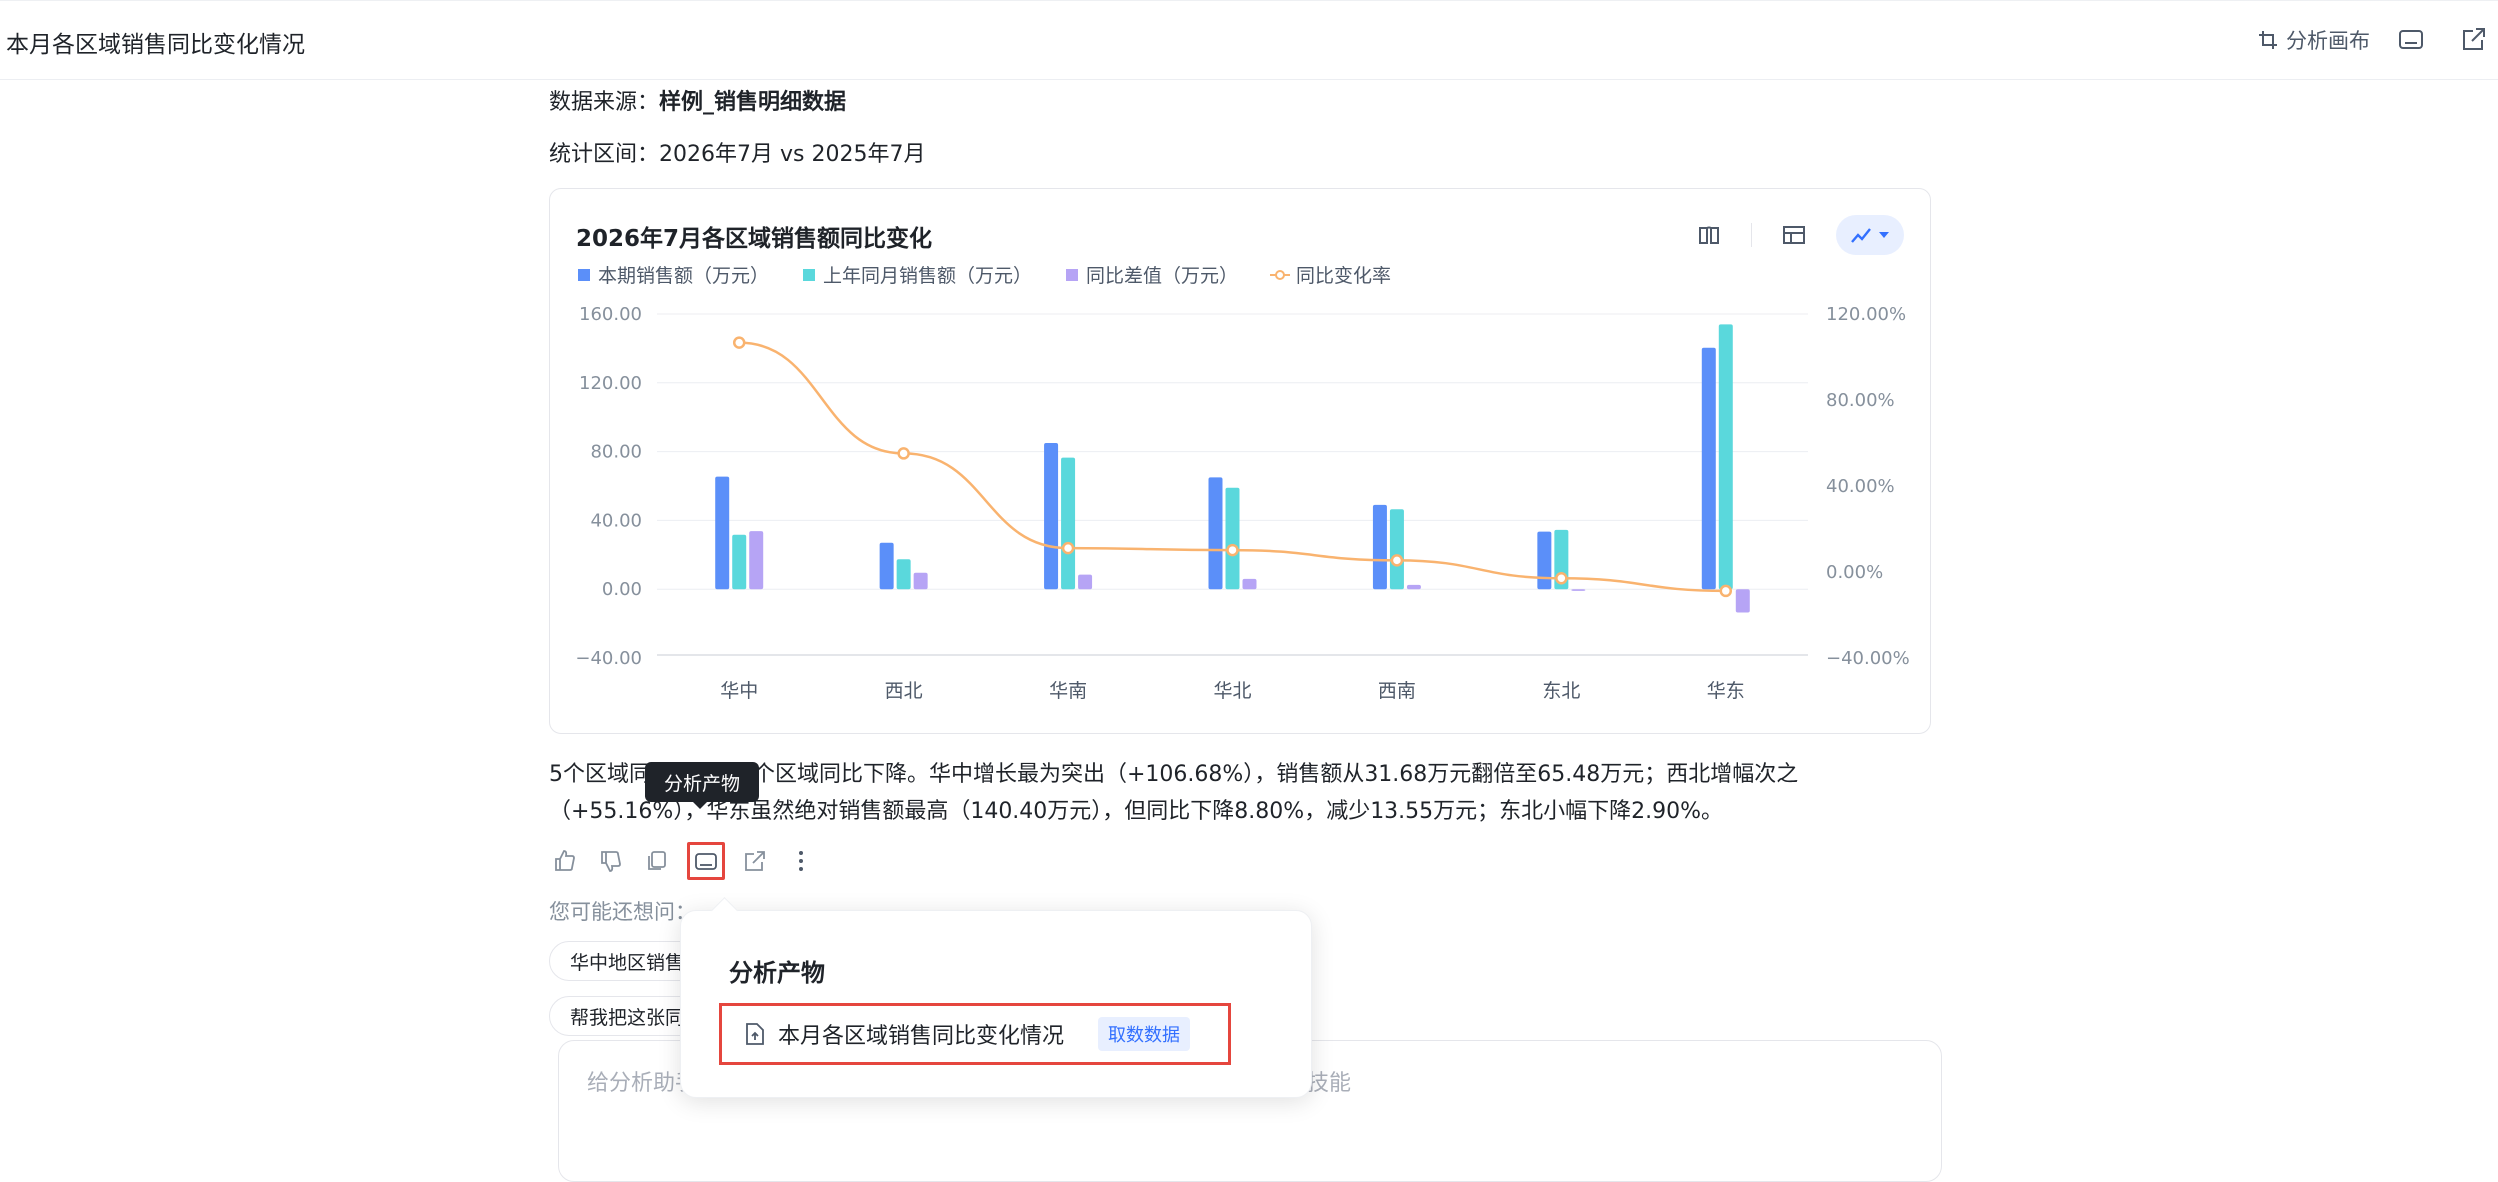 This screenshot has width=2498, height=1182. What do you see at coordinates (1232, 691) in the screenshot?
I see `x-tick-label: 华北` at bounding box center [1232, 691].